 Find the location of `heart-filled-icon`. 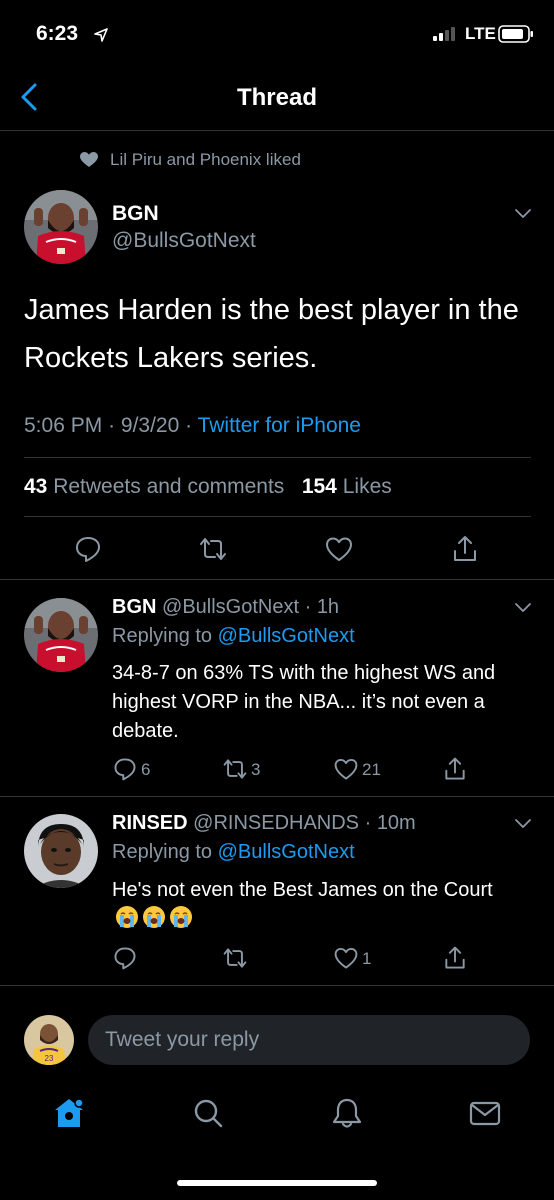

heart-filled-icon is located at coordinates (89, 159).